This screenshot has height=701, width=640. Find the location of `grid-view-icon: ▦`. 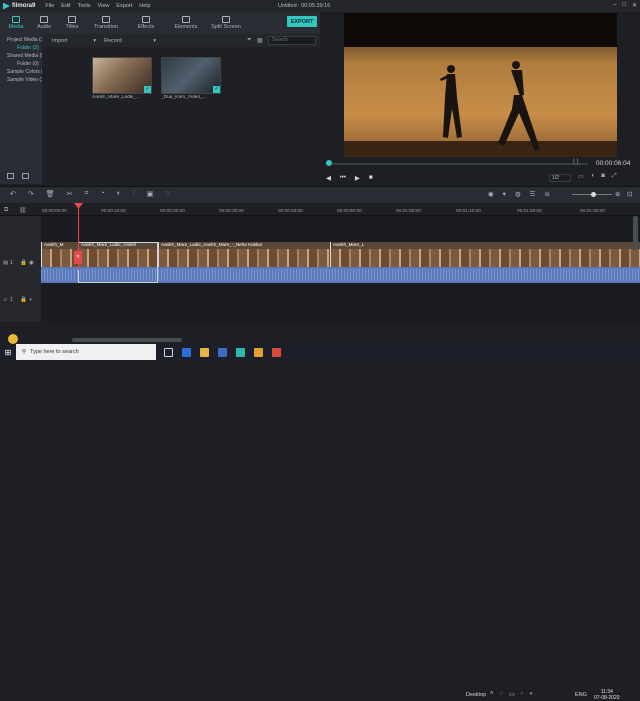

grid-view-icon: ▦ is located at coordinates (260, 40).